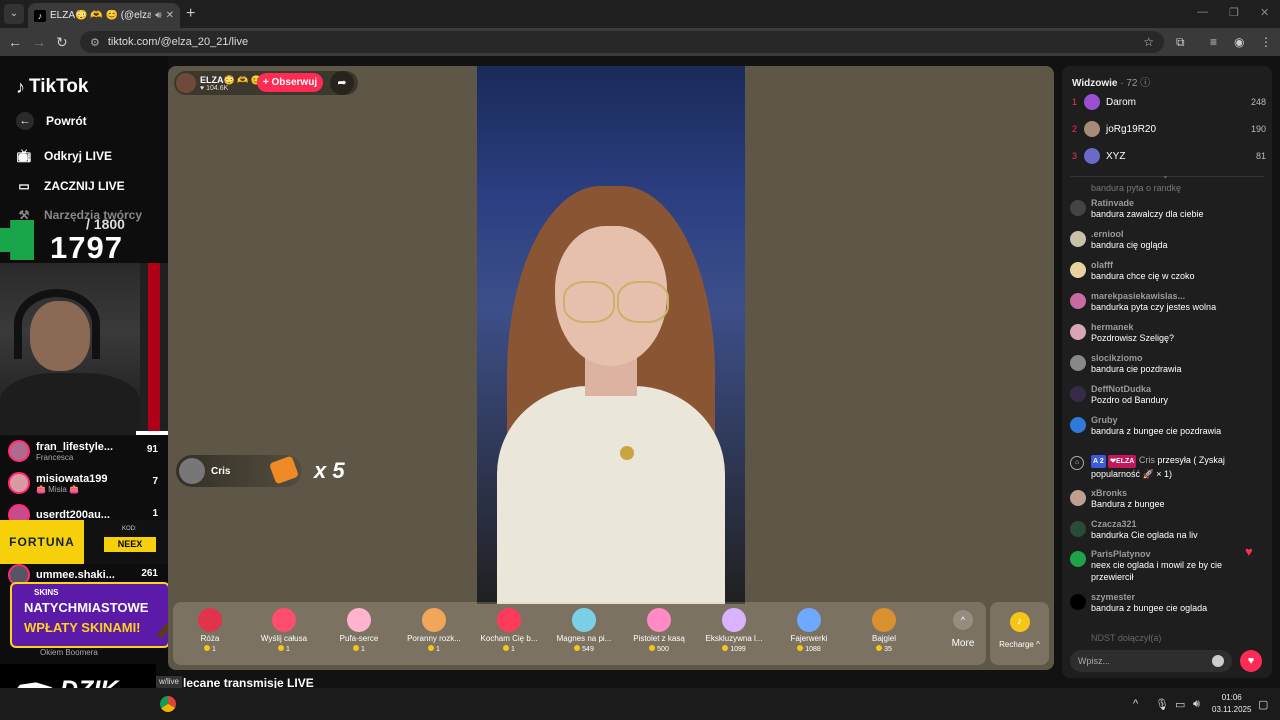  What do you see at coordinates (1178, 420) in the screenshot?
I see `chat-user: Gruby` at bounding box center [1178, 420].